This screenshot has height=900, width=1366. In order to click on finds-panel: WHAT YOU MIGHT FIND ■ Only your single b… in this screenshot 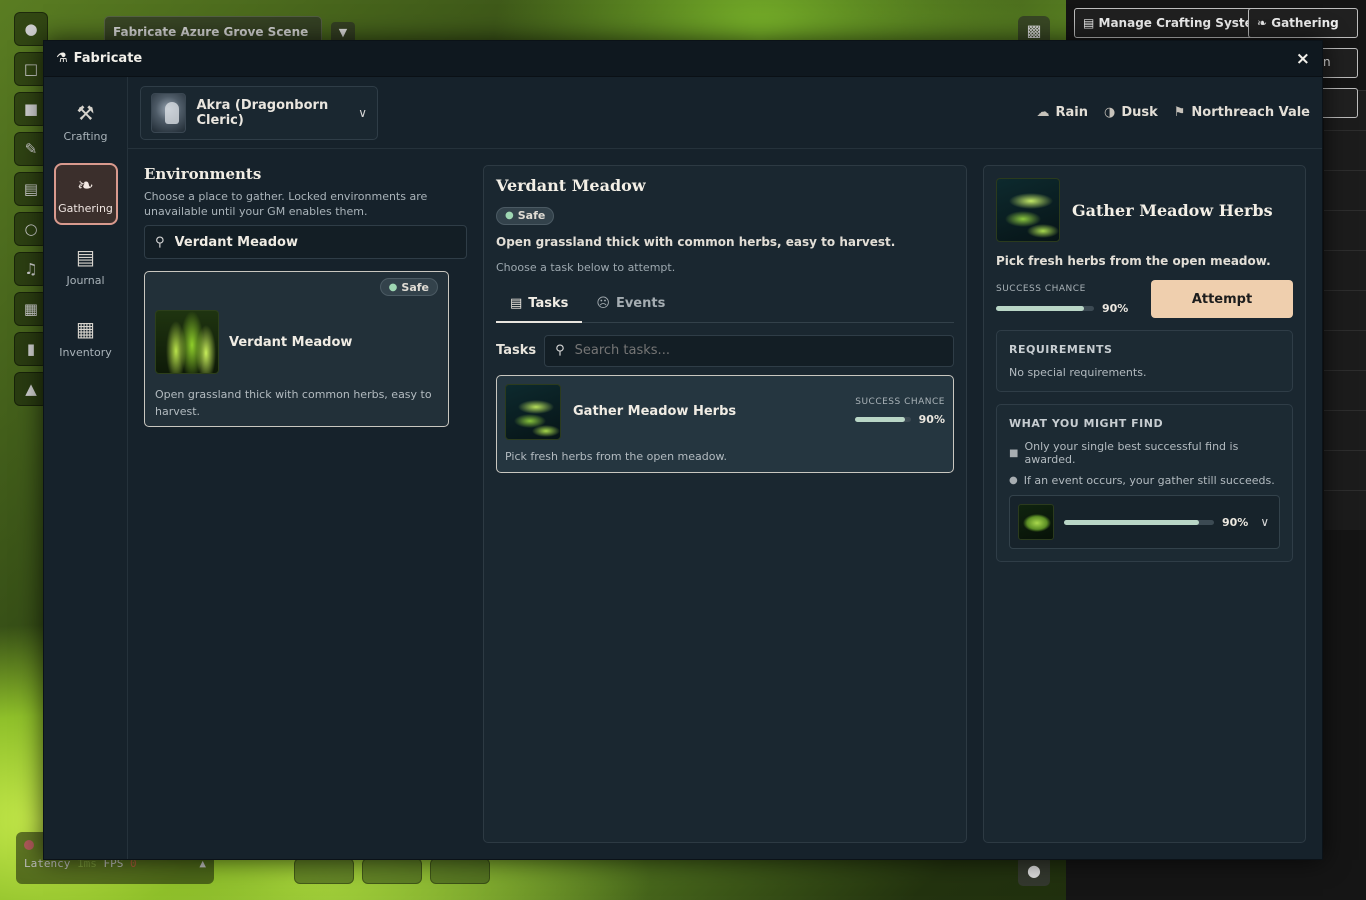, I will do `click(1144, 483)`.